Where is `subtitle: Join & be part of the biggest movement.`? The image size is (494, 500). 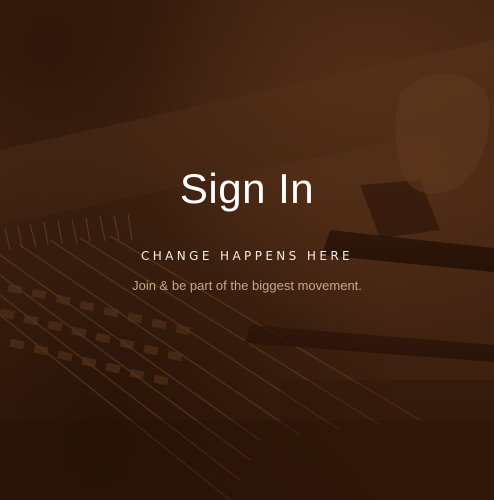 subtitle: Join & be part of the biggest movement. is located at coordinates (247, 285).